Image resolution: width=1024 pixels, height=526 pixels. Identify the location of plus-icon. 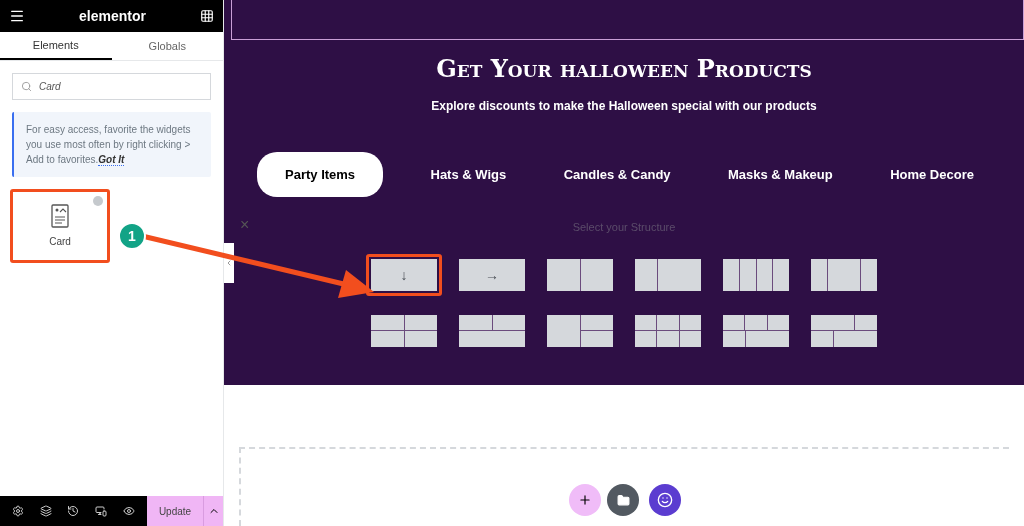
(585, 500).